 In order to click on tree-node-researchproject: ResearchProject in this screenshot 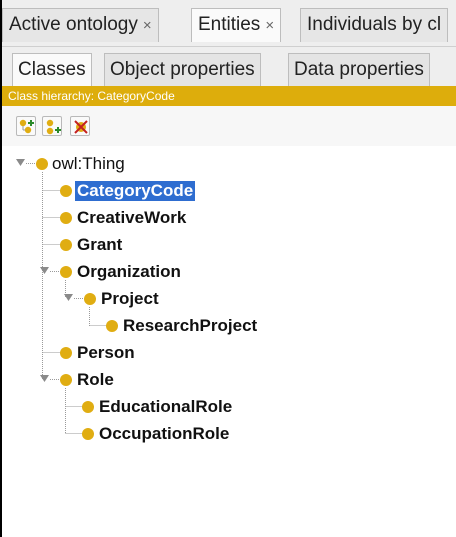, I will do `click(216, 326)`.